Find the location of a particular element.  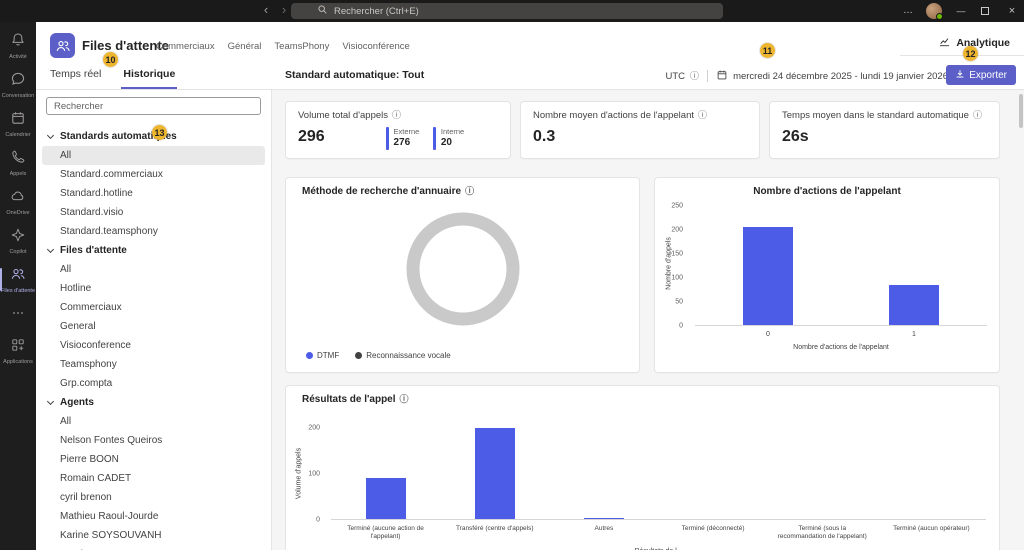

rail-item-apps: Applications is located at coordinates (18, 351).